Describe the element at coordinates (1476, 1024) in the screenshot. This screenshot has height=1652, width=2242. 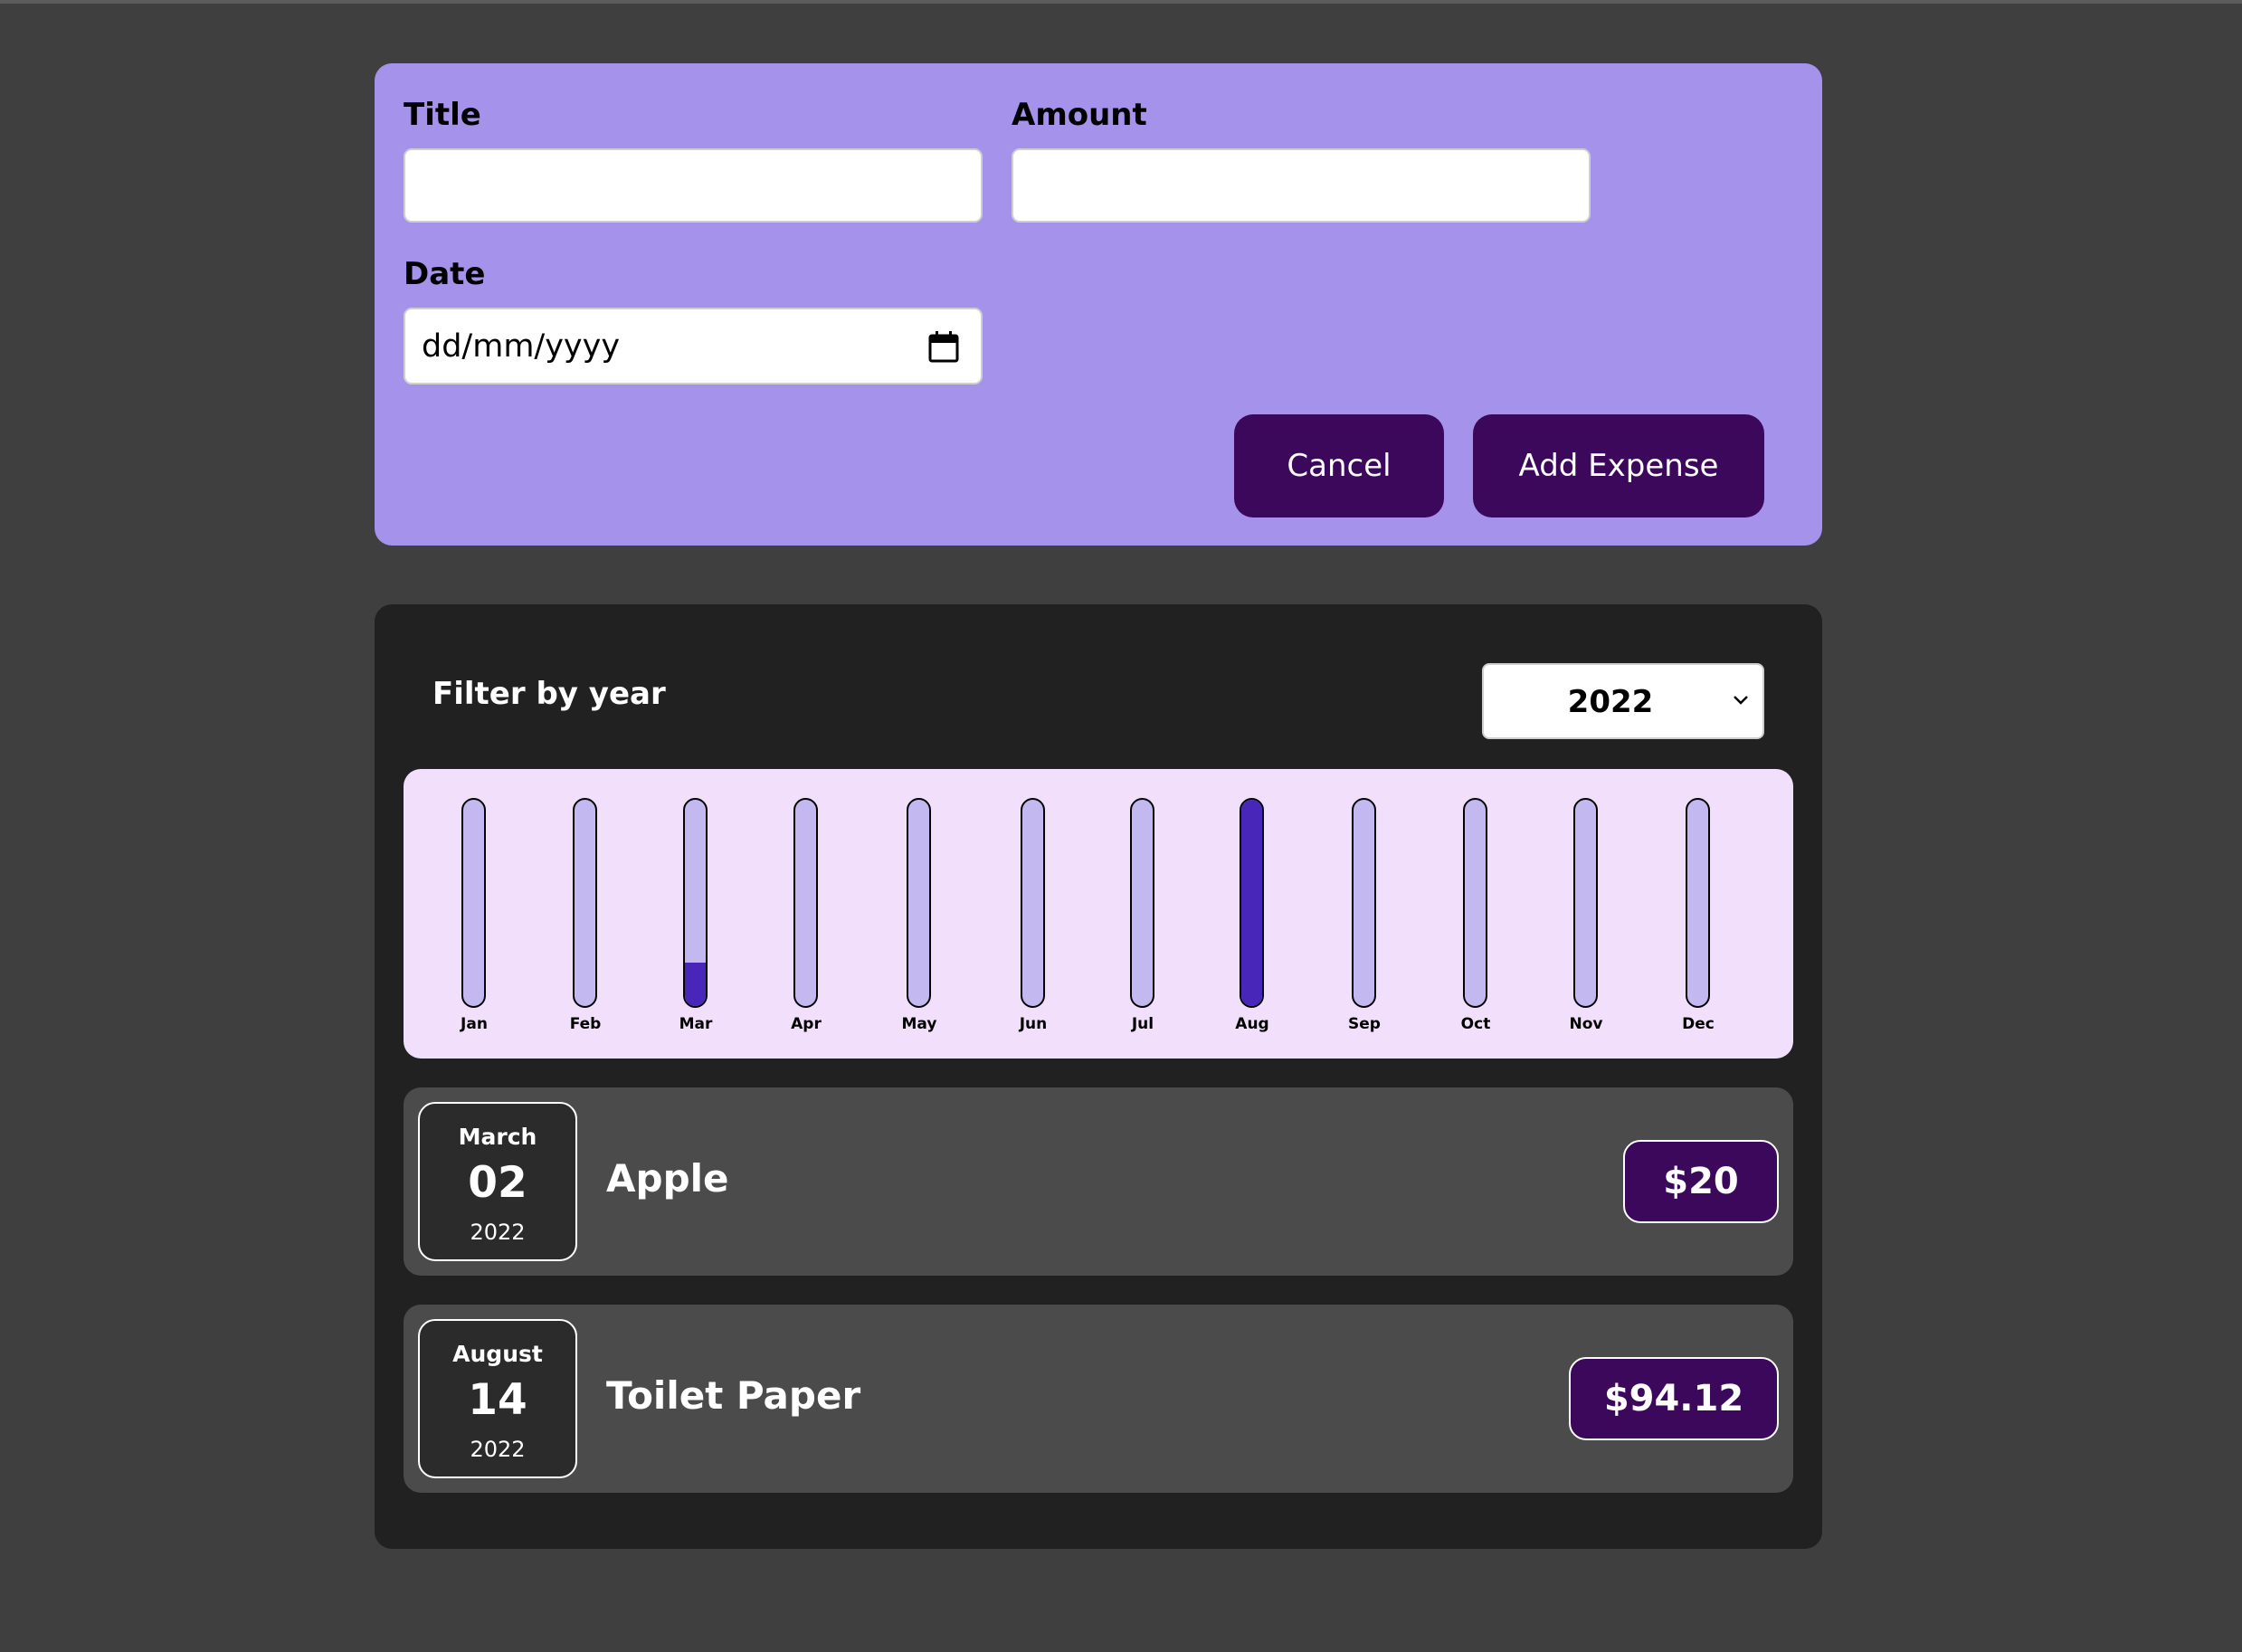
I see `chart-bar-label: Oct` at that location.